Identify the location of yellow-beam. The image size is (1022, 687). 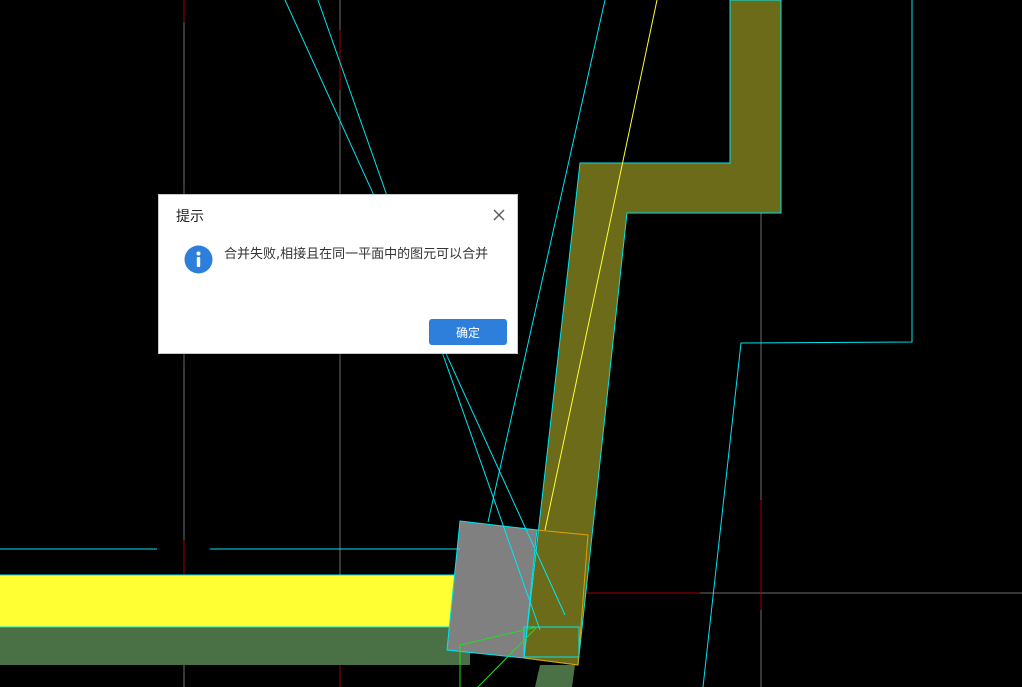
(229, 601).